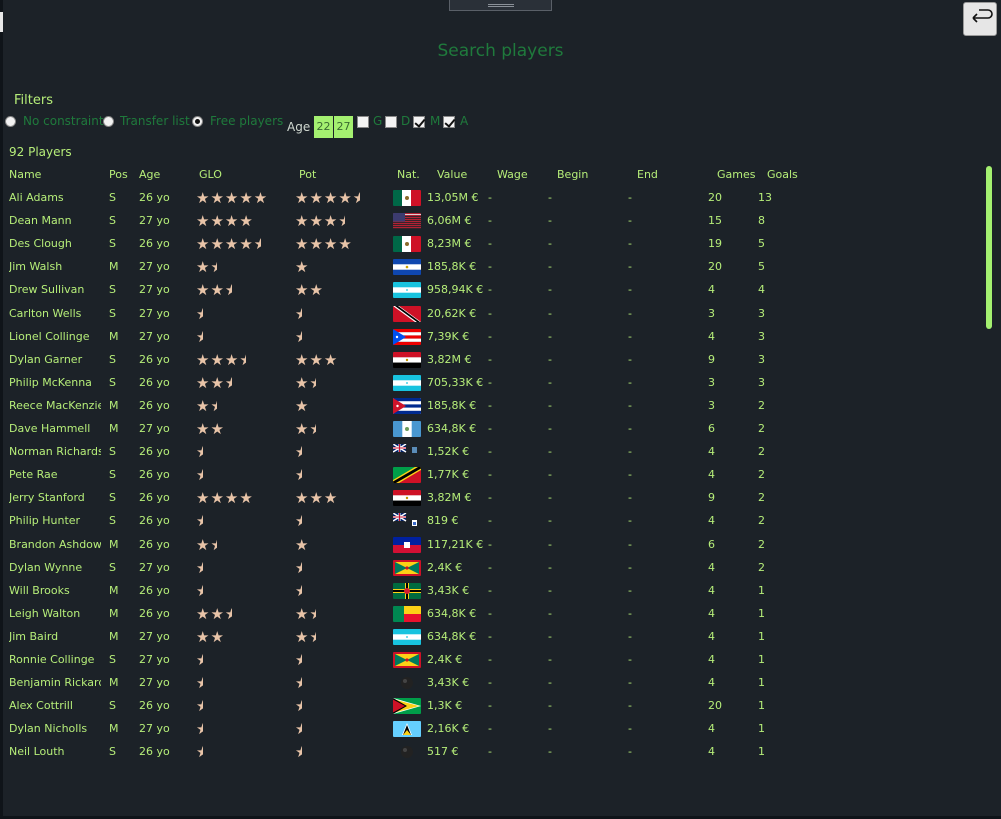 The image size is (1001, 819). I want to click on player-name: Jim Baird, so click(55, 636).